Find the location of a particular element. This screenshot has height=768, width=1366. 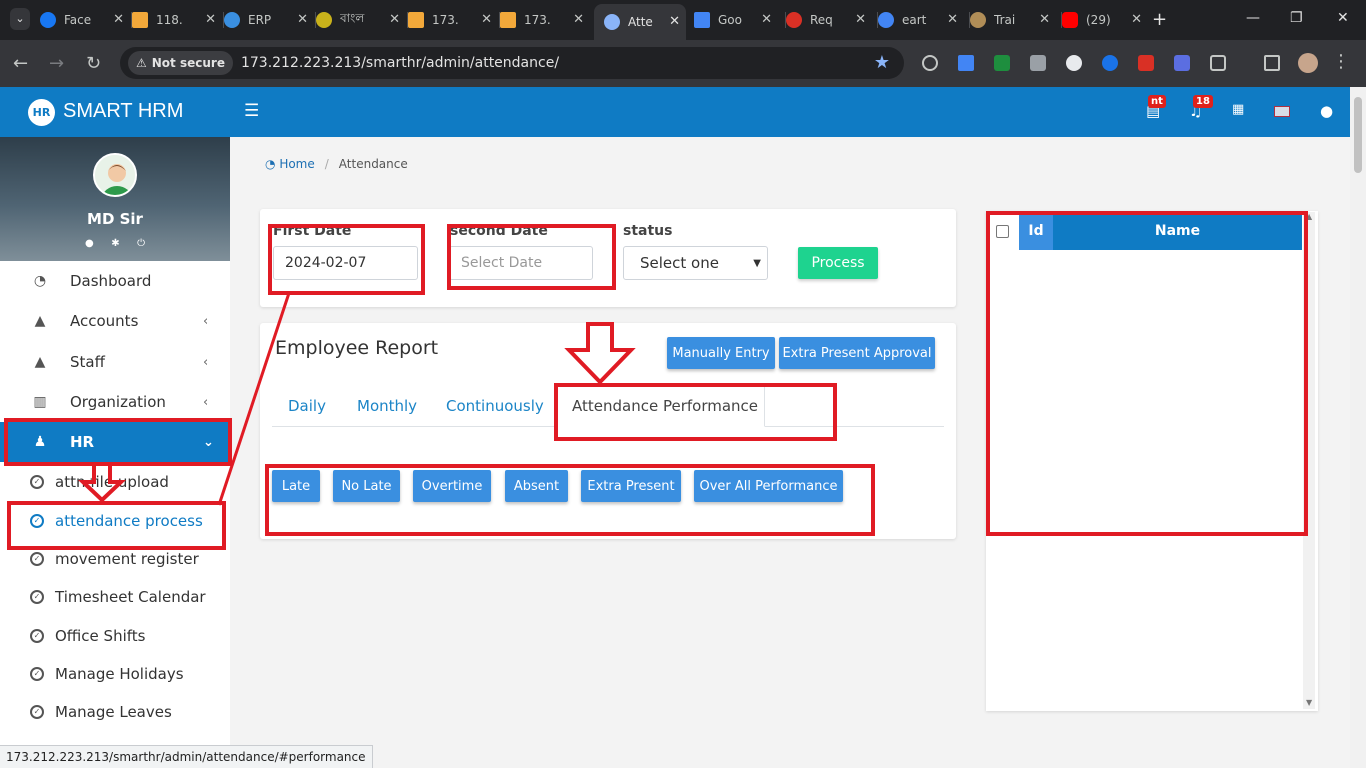

annotation-arrows is located at coordinates (356, 399).